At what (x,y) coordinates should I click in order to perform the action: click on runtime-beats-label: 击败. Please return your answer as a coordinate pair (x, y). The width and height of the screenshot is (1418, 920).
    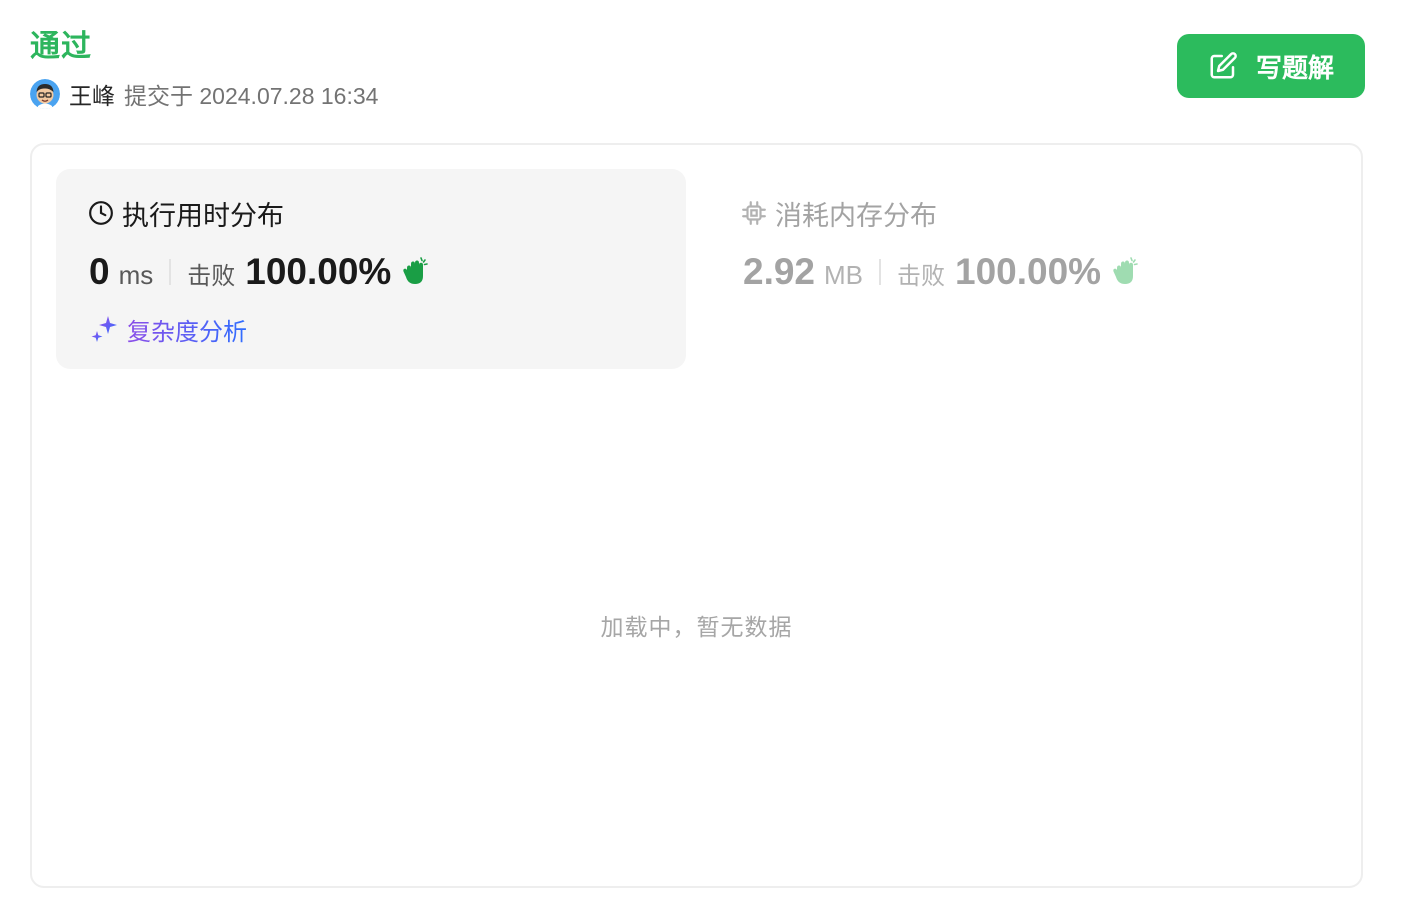
    Looking at the image, I should click on (211, 276).